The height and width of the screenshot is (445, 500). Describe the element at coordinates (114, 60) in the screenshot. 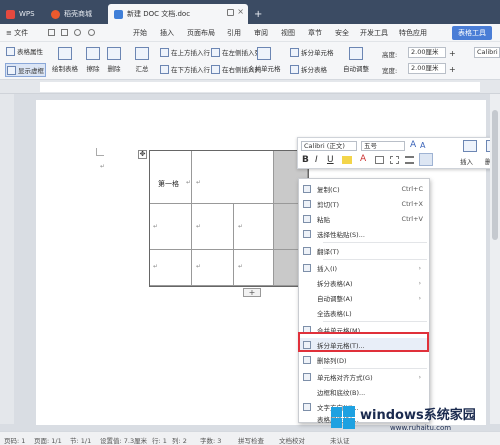

I see `delete-button: 删除` at that location.